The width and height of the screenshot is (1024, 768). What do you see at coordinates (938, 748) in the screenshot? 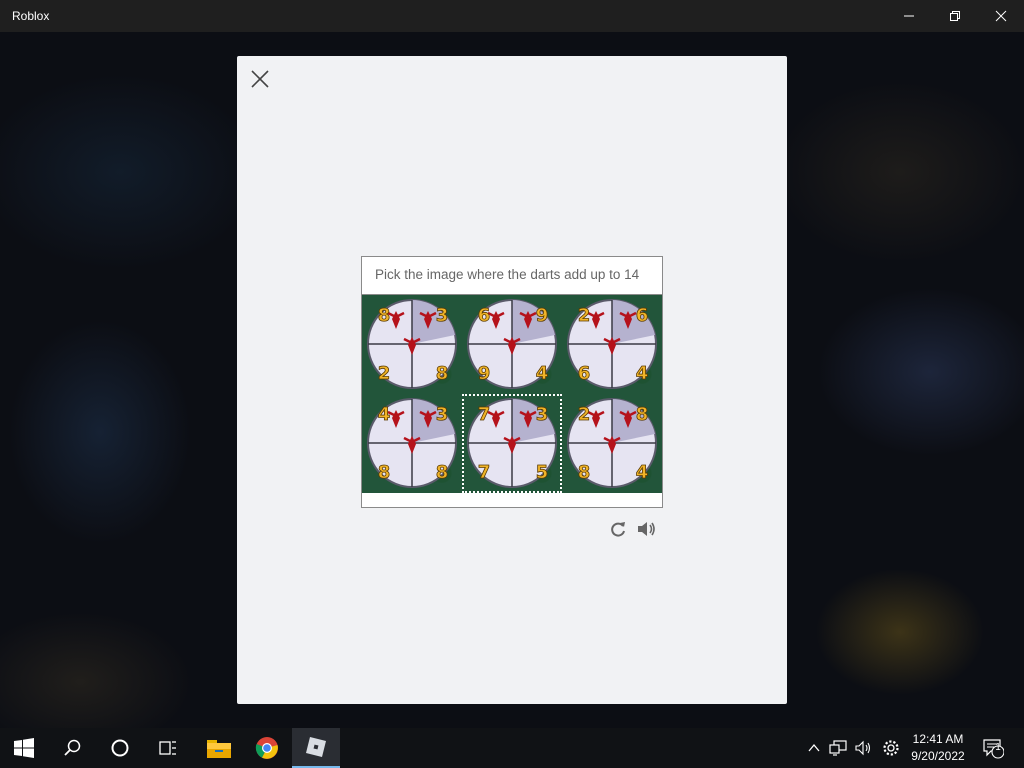
I see `taskbar-clock: 12:41 AM 9/20/2022` at bounding box center [938, 748].